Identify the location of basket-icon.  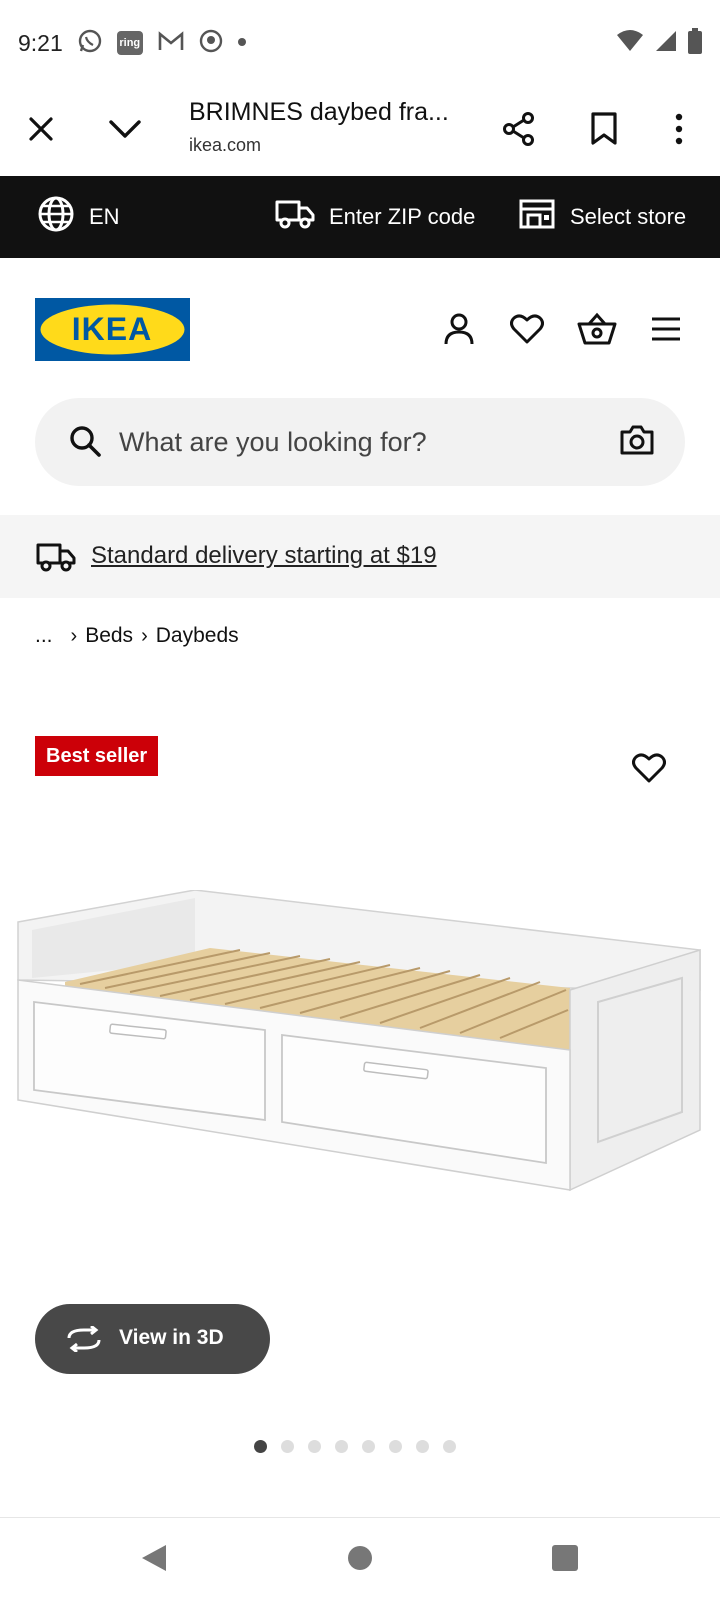
(597, 331).